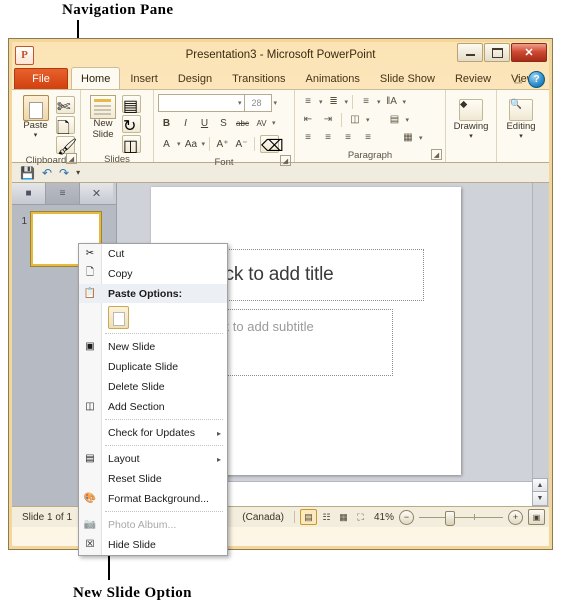  Describe the element at coordinates (536, 517) in the screenshot. I see `fit-slide-icon: ▣` at that location.